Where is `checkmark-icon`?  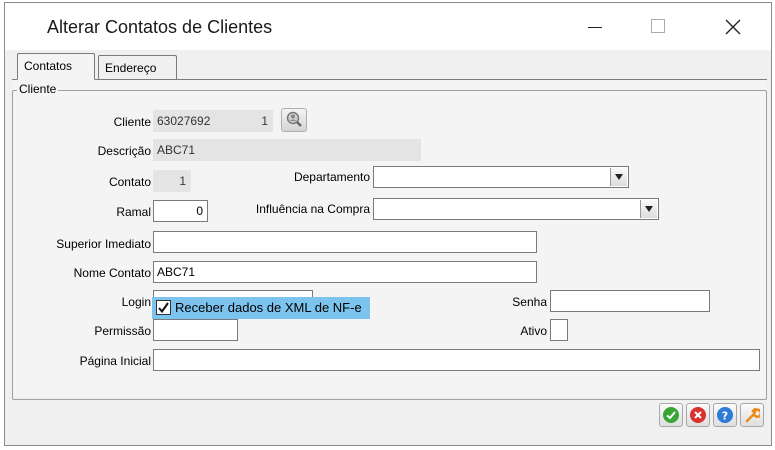 checkmark-icon is located at coordinates (163, 308).